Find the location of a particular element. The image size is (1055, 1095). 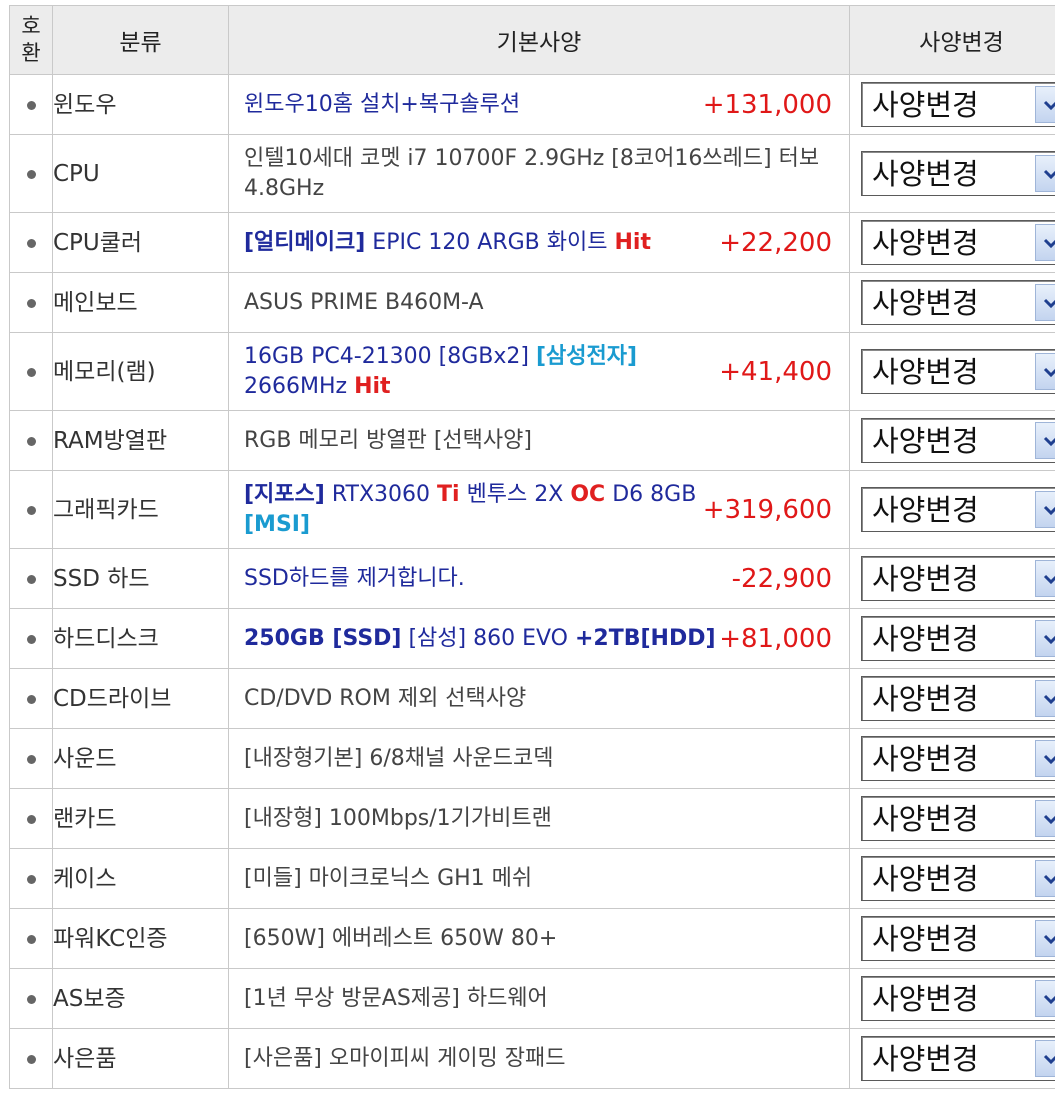

spec-speed: 2666MHz is located at coordinates (299, 386).